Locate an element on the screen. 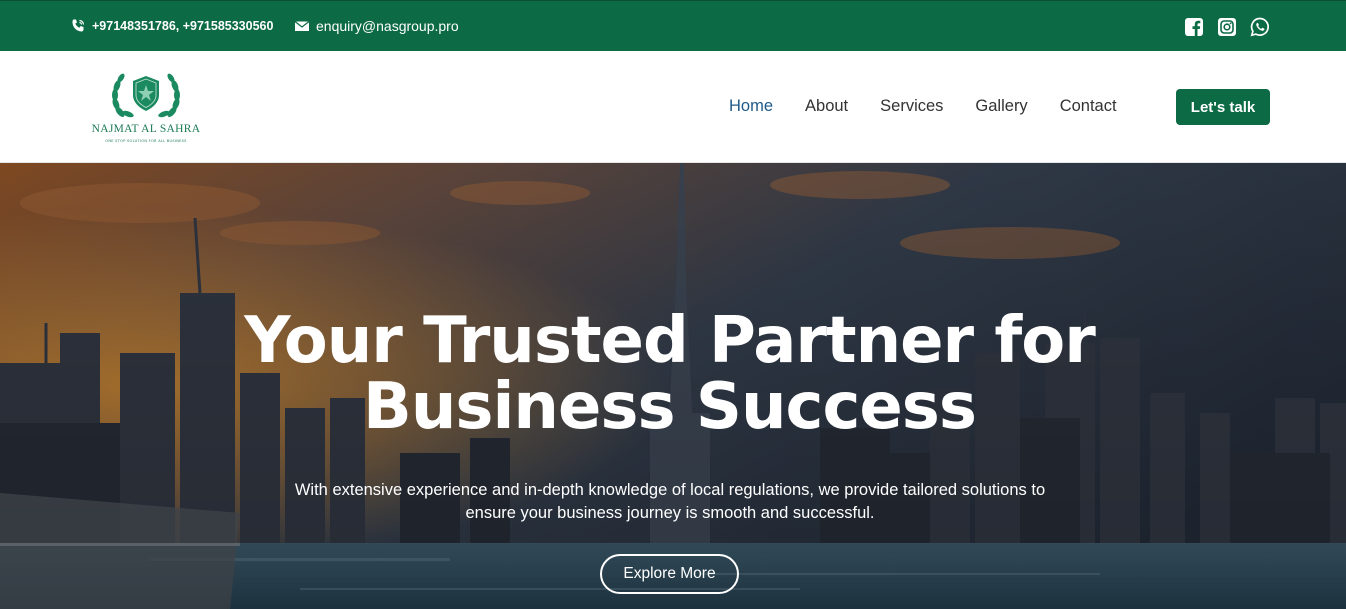 This screenshot has height=609, width=1346. contact-email: enquiry@nasgroup.pro is located at coordinates (376, 26).